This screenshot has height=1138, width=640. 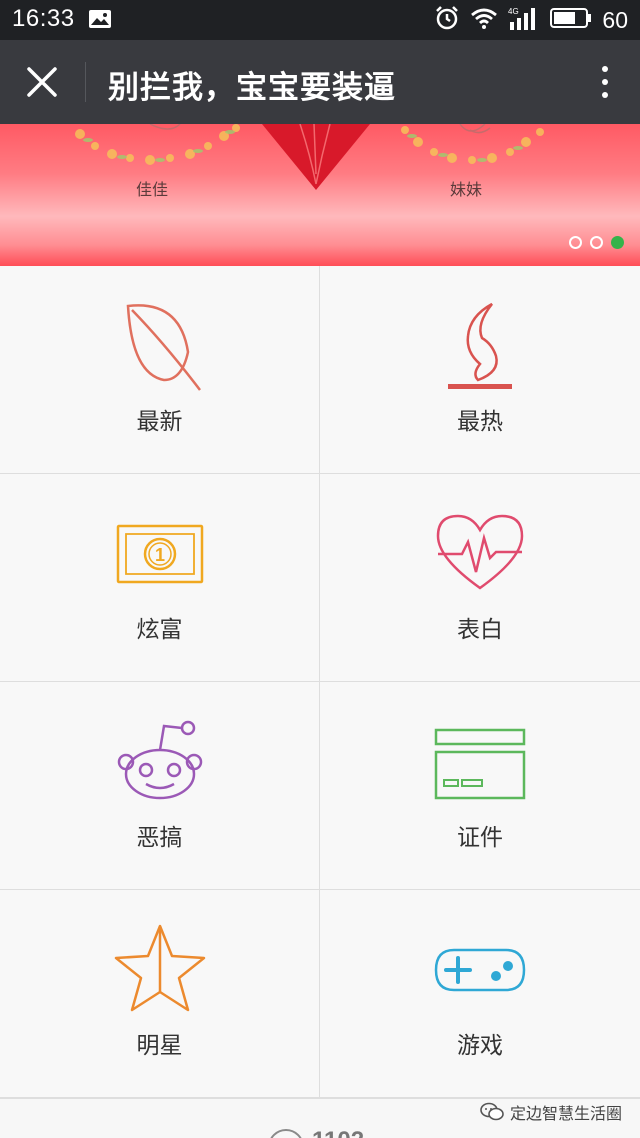 I want to click on svg-text: 4G, so click(x=513, y=11).